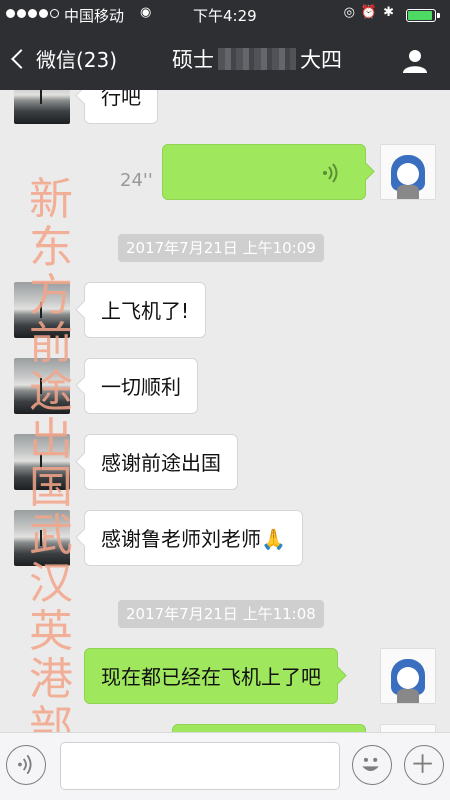  Describe the element at coordinates (193, 60) in the screenshot. I see `title-prefix: 硕士` at that location.